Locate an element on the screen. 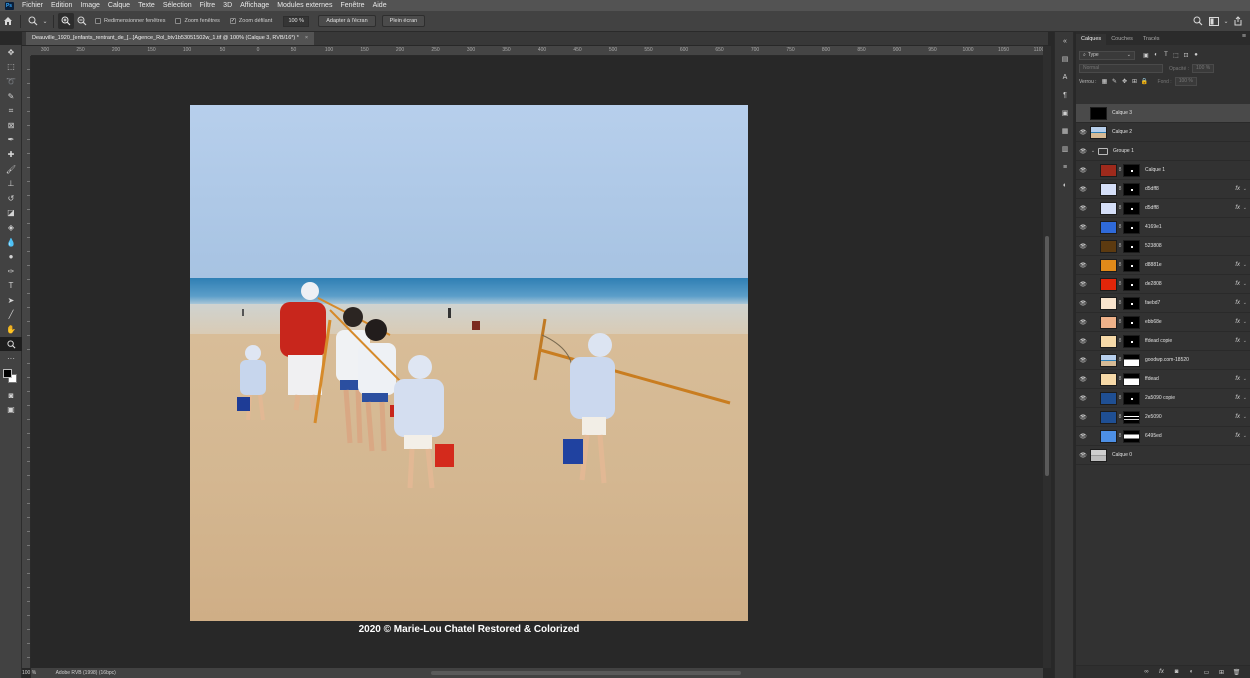 This screenshot has height=678, width=1250. layer-name: Groupe 1 is located at coordinates (1123, 151).